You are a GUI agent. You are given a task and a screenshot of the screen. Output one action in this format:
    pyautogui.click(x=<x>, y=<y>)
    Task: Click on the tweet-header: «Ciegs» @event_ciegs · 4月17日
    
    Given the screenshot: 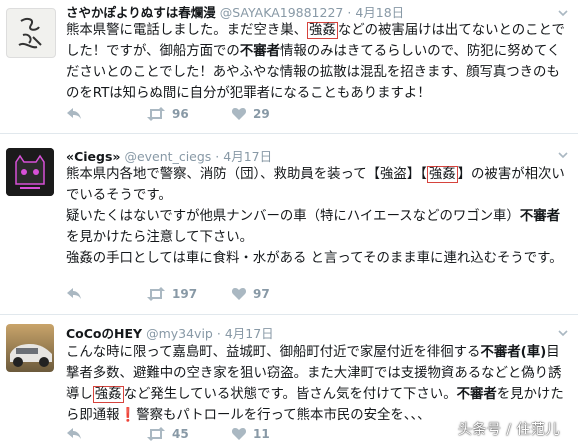 What is the action you would take?
    pyautogui.click(x=169, y=155)
    